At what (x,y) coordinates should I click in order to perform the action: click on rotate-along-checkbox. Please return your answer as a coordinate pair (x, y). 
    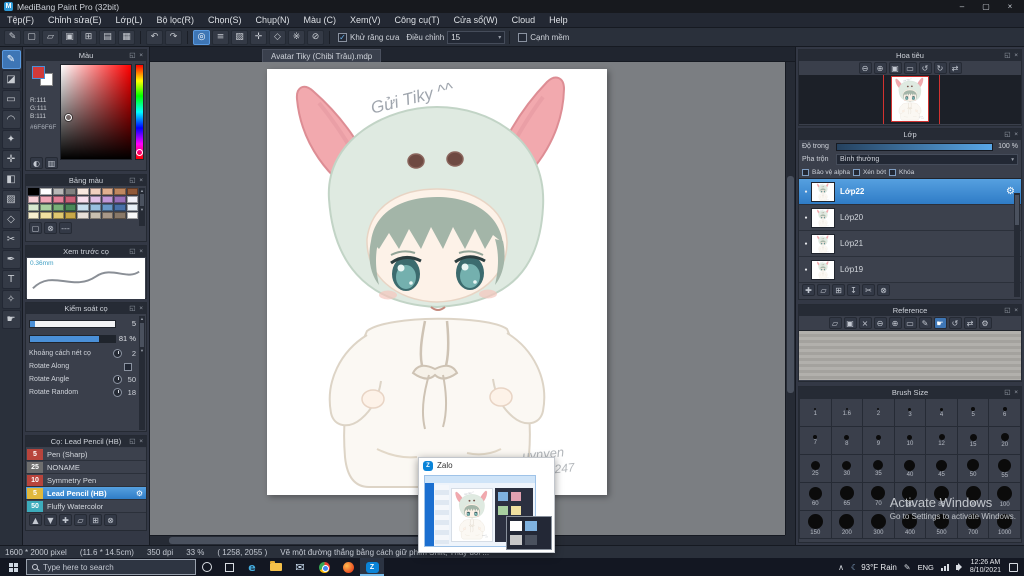
    Looking at the image, I should click on (128, 366).